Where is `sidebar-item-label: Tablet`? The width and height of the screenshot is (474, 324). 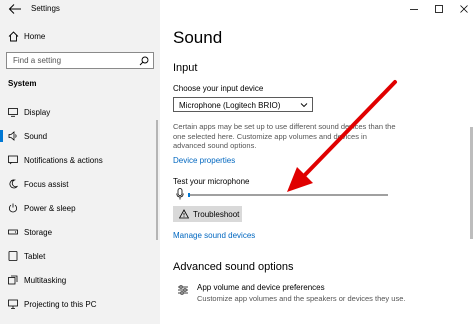
sidebar-item-label: Tablet is located at coordinates (35, 256).